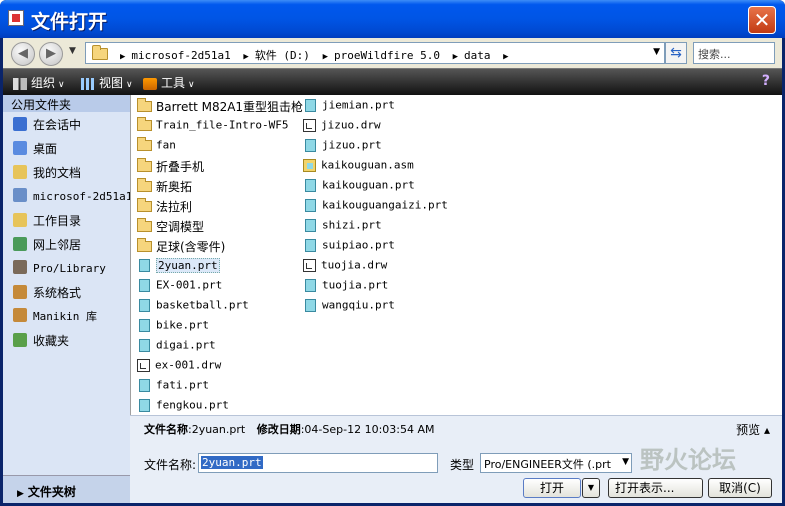 The image size is (785, 506). I want to click on file-type-select: Pro/ENGINEER文件 (.prt ▼, so click(556, 463).